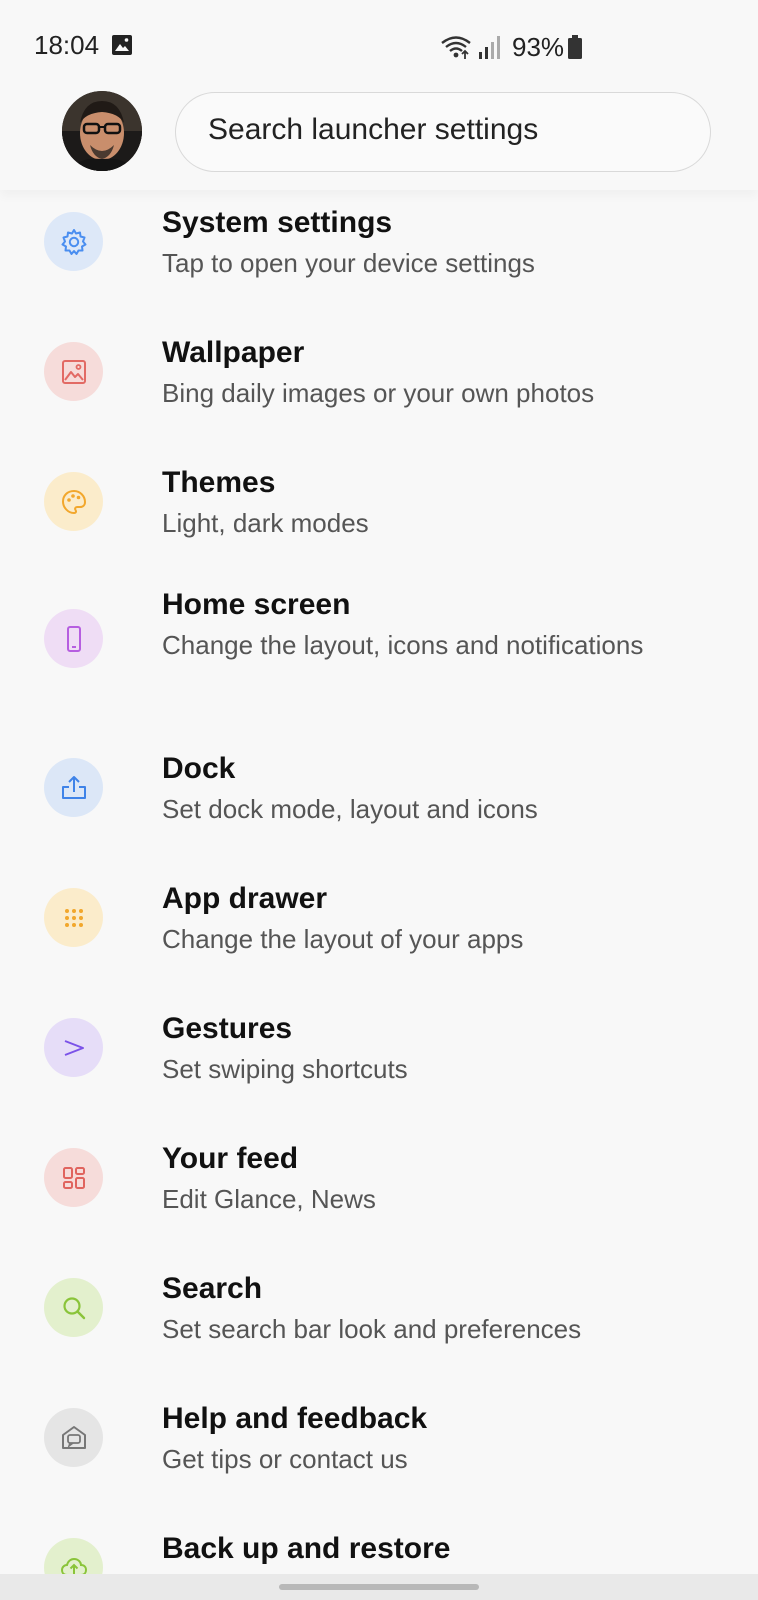 The height and width of the screenshot is (1600, 758). I want to click on row-subtitle: Change the layout of your apps, so click(343, 939).